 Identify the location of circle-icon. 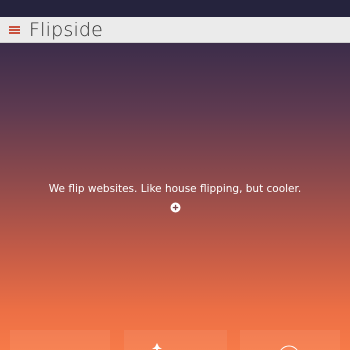
(289, 347).